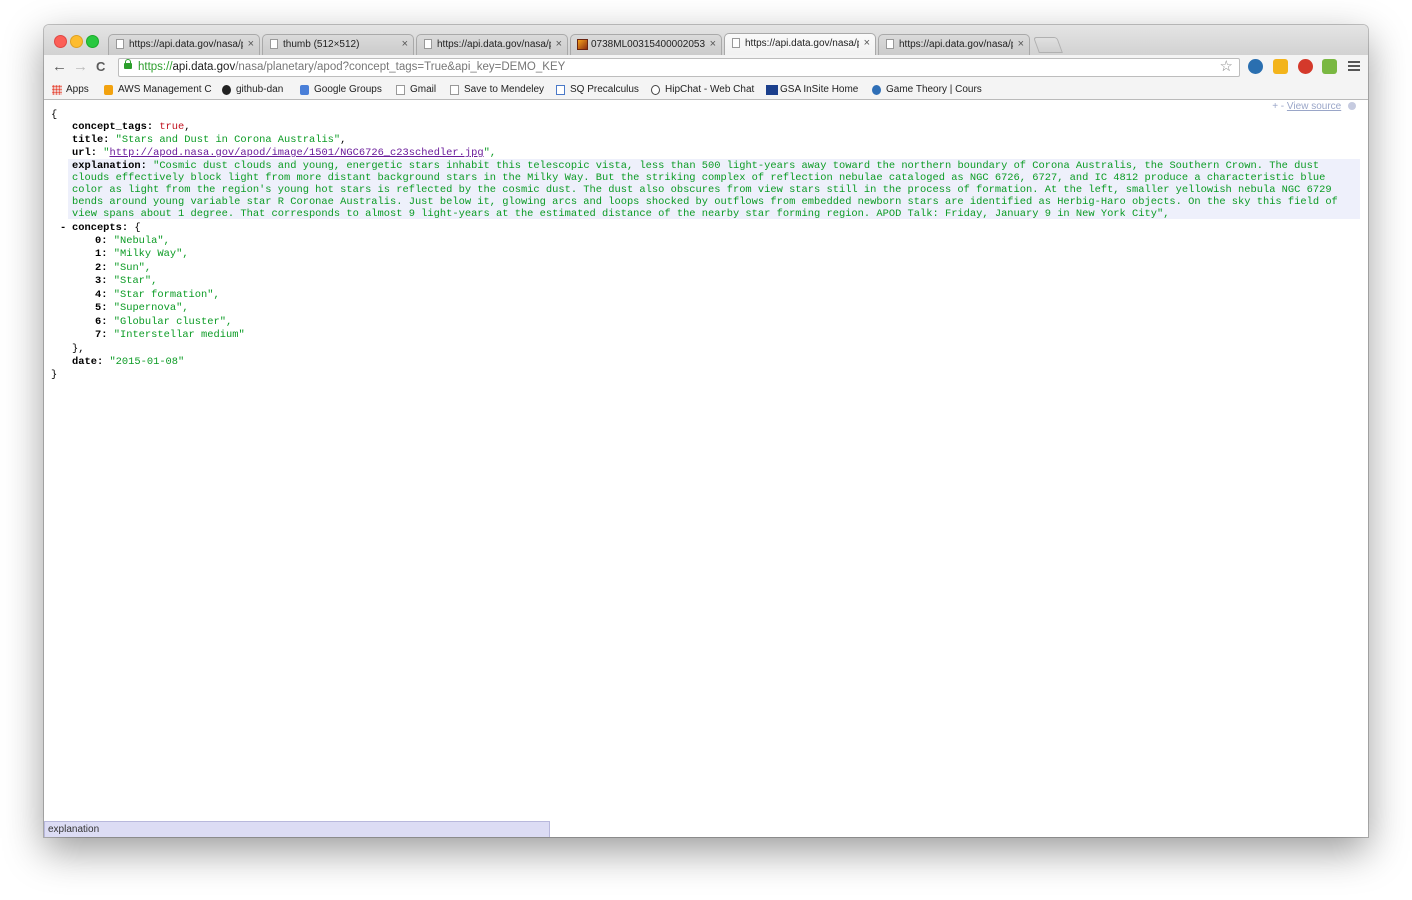 This screenshot has height=900, width=1412. I want to click on bookmark-label: Save to Mendeley, so click(504, 89).